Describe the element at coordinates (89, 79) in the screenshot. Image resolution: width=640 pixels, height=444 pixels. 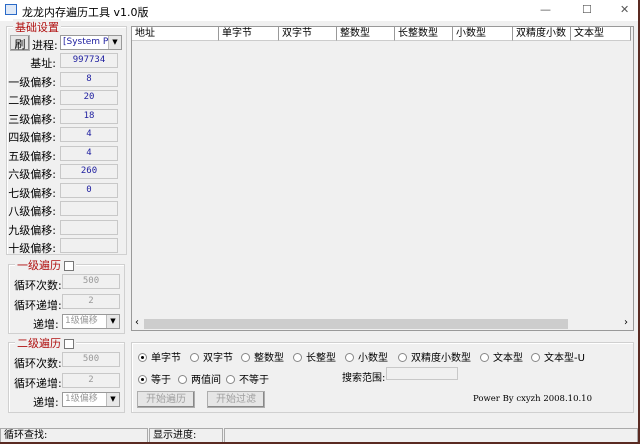
I see `offset-field: 8` at that location.